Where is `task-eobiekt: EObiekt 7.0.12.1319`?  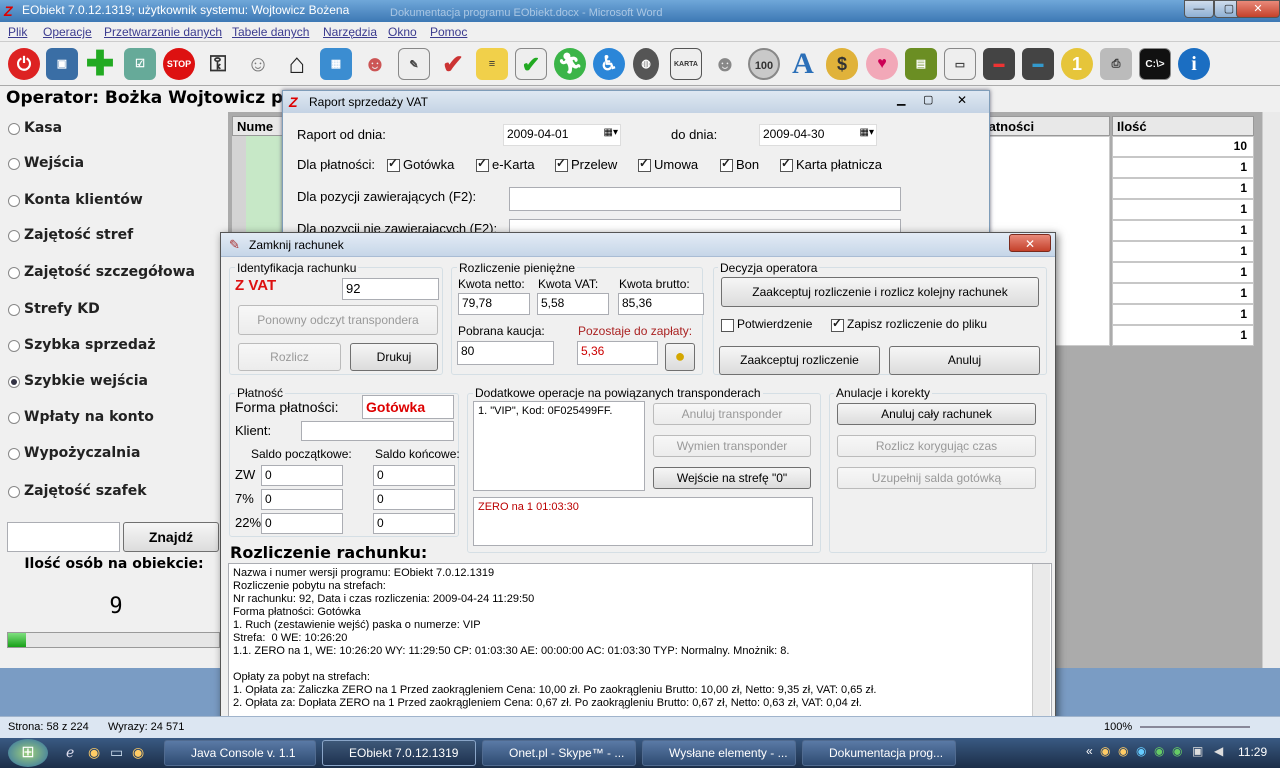 task-eobiekt: EObiekt 7.0.12.1319 is located at coordinates (399, 753).